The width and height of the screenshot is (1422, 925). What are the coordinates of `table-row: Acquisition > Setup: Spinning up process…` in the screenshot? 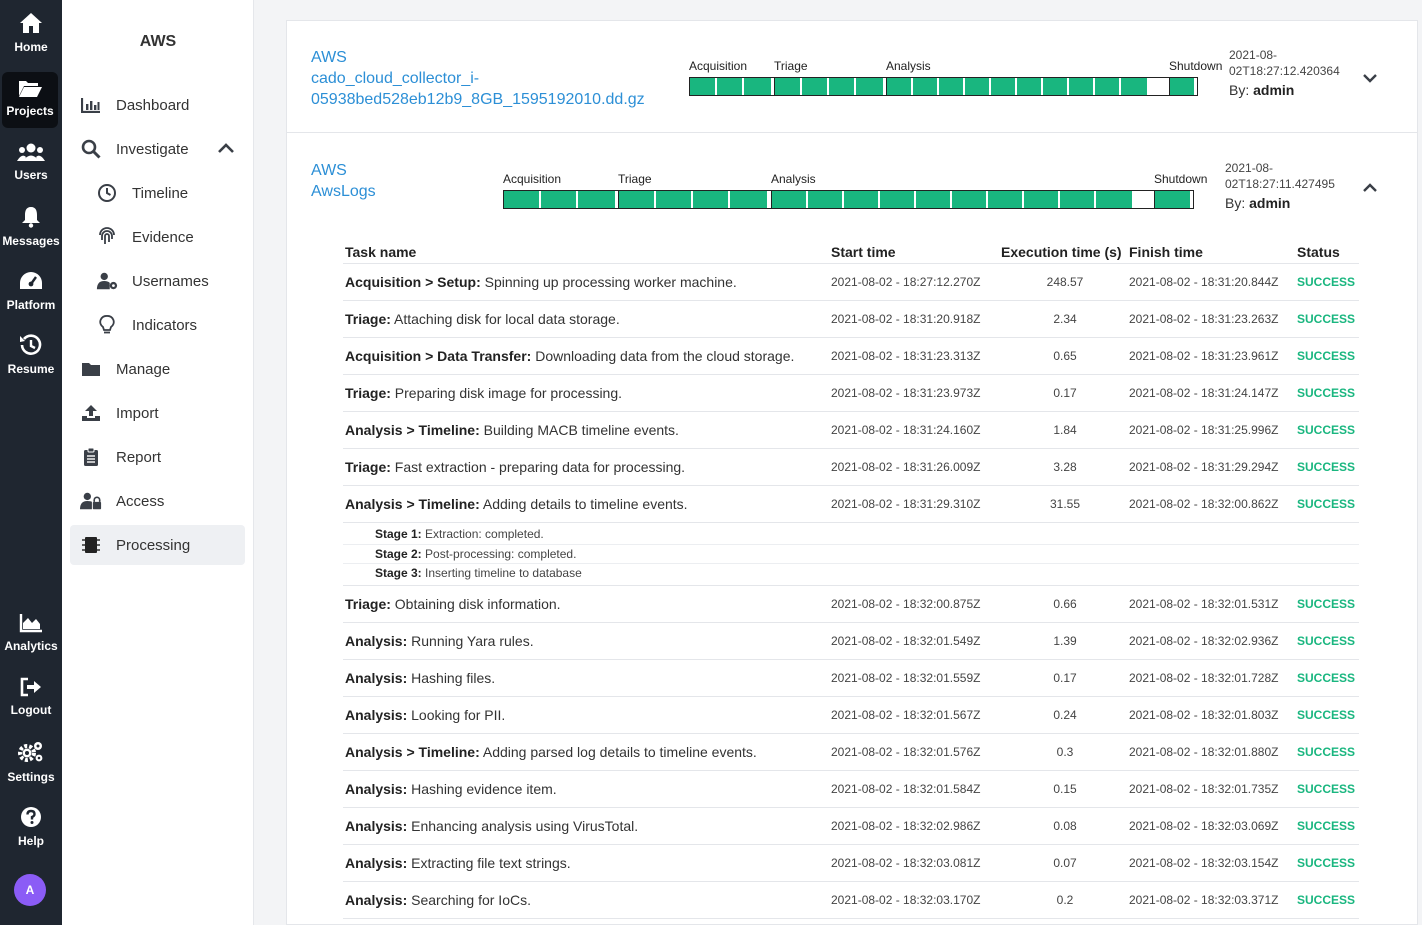 It's located at (851, 282).